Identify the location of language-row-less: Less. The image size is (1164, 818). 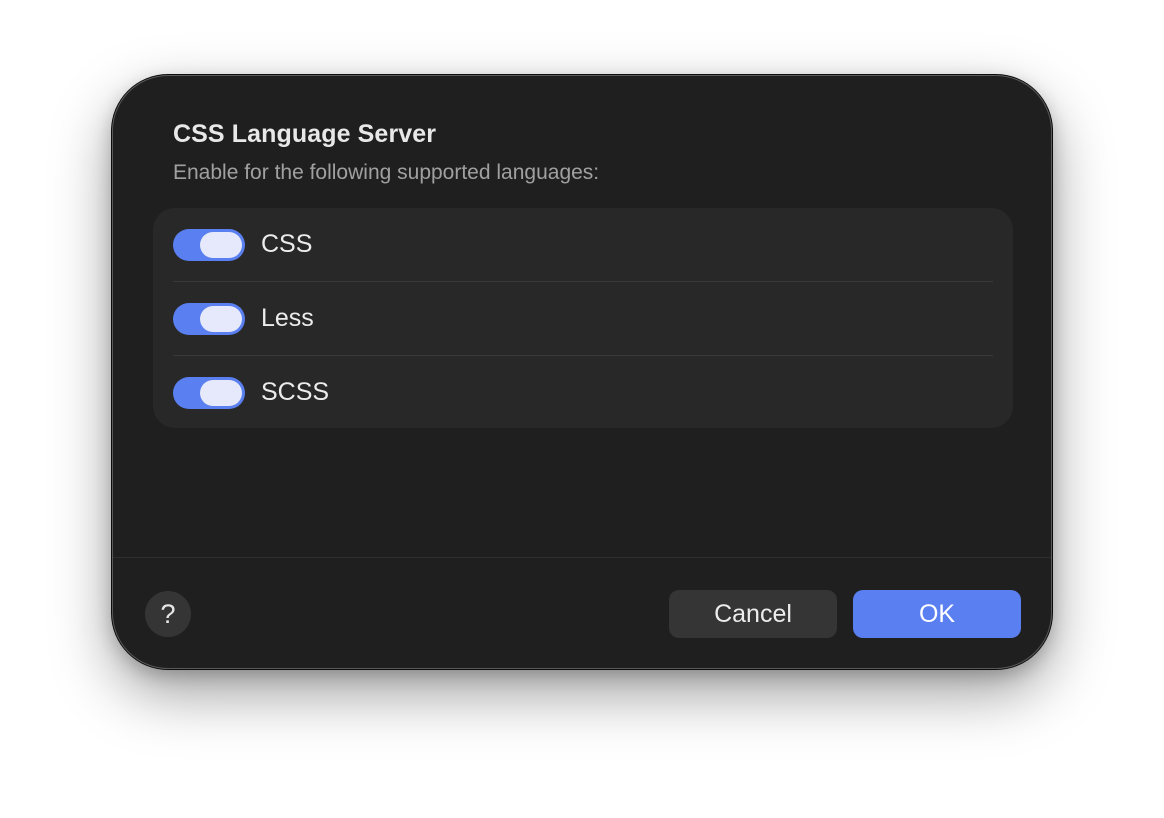
(583, 318).